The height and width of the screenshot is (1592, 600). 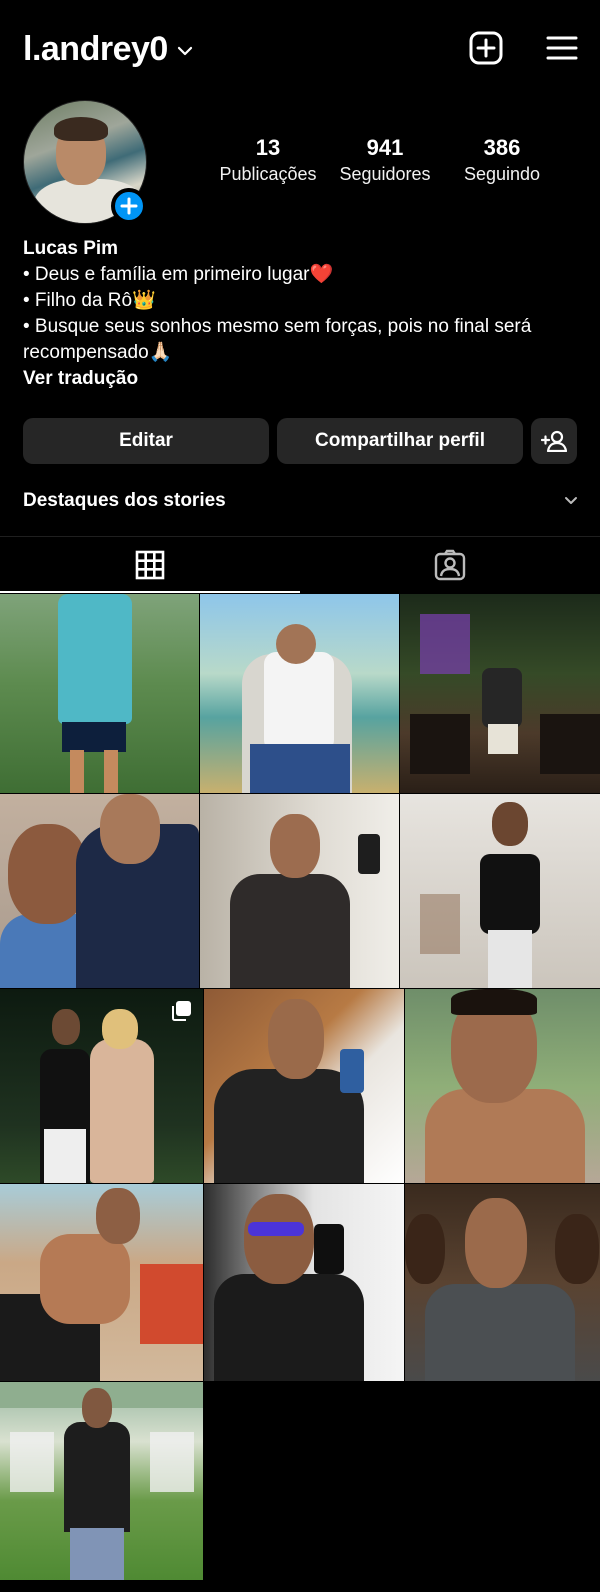 I want to click on menu-icon, so click(x=562, y=48).